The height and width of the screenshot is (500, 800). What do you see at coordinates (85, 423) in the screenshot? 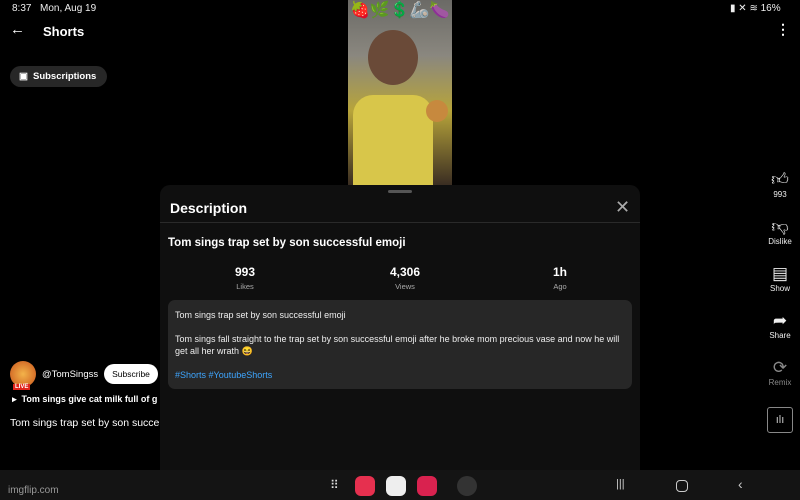
I see `video-caption: Tom sings trap set by son succe` at bounding box center [85, 423].